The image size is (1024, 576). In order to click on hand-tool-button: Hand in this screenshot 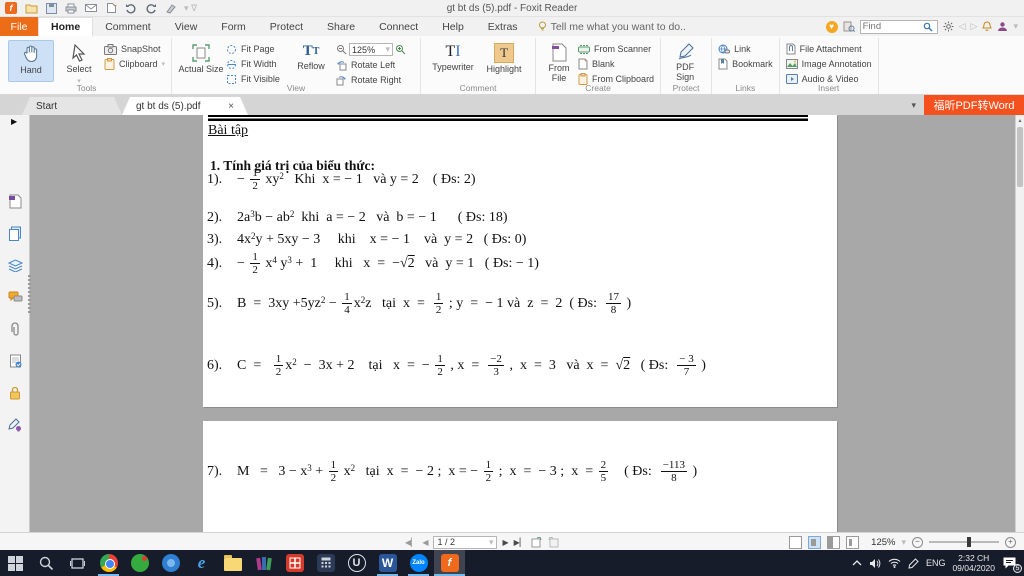, I will do `click(31, 61)`.